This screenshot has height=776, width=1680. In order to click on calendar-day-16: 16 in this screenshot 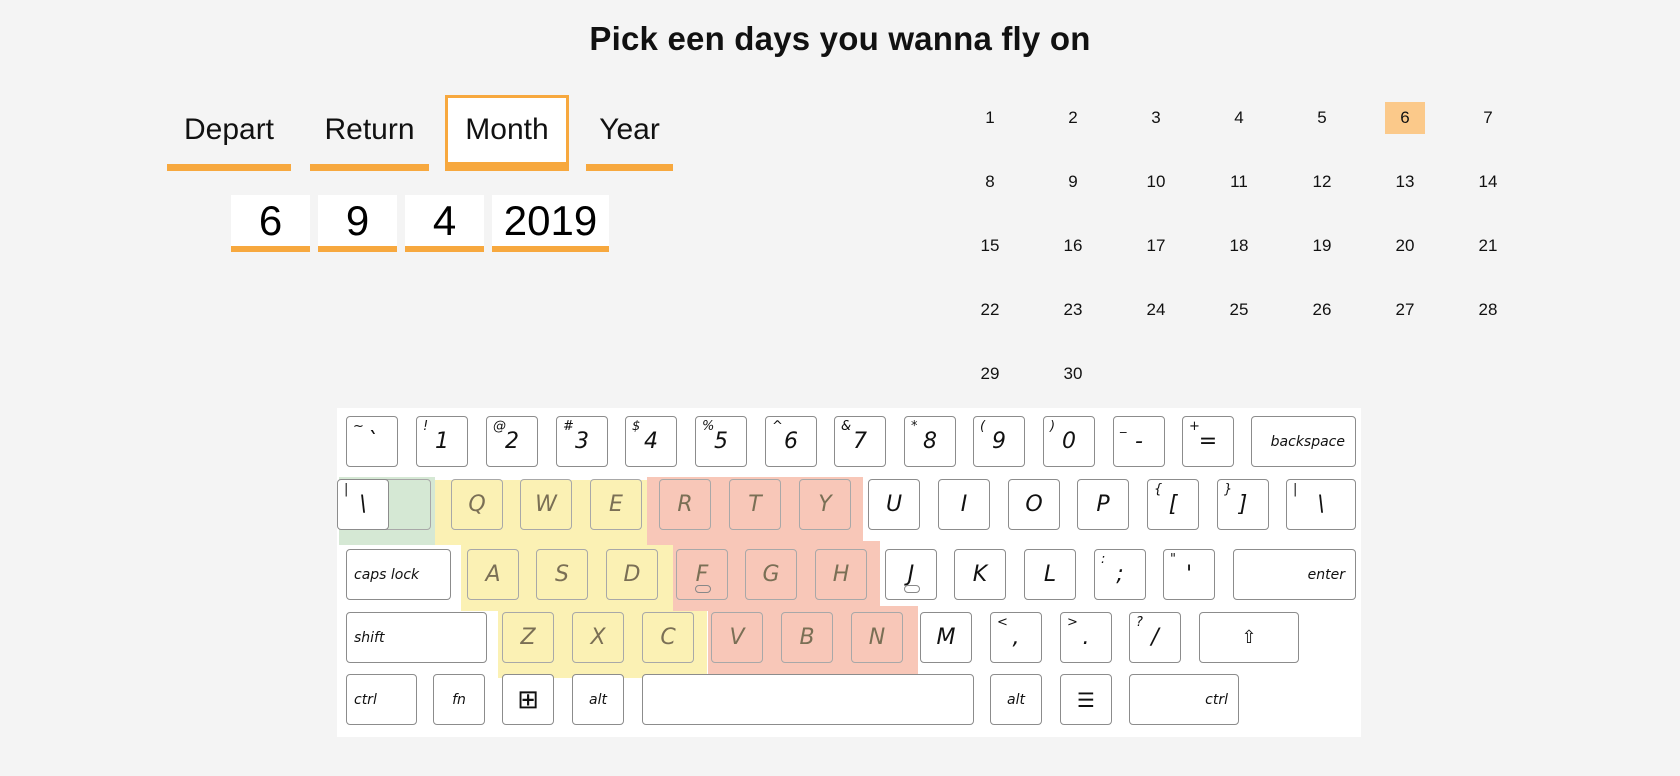, I will do `click(1073, 246)`.